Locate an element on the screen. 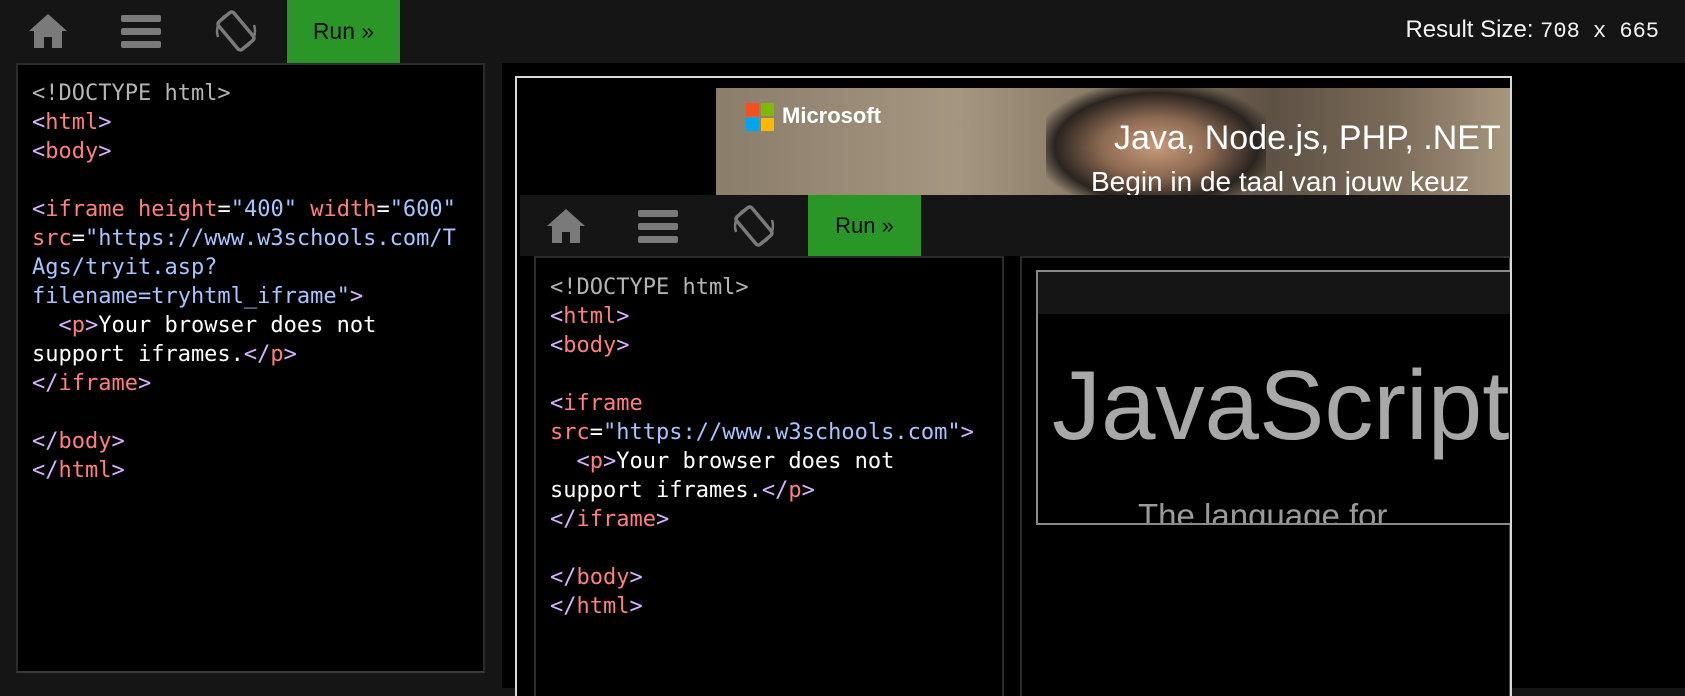  run-button: Run » is located at coordinates (343, 31).